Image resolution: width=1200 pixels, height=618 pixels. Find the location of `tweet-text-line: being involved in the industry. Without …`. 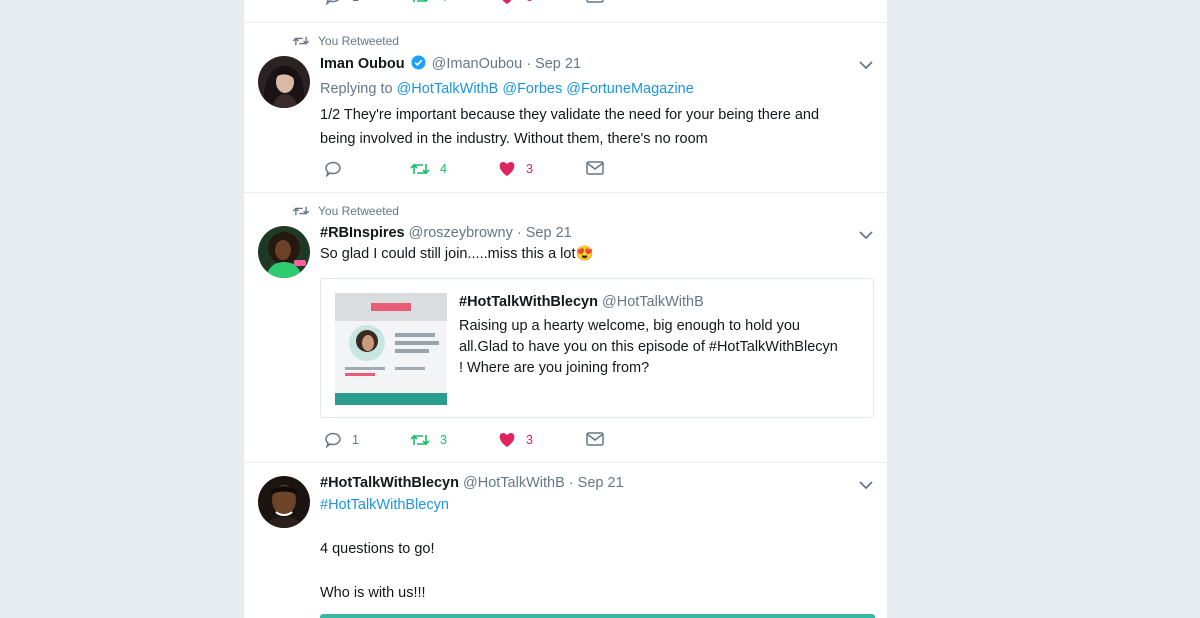

tweet-text-line: being involved in the industry. Without … is located at coordinates (514, 139).